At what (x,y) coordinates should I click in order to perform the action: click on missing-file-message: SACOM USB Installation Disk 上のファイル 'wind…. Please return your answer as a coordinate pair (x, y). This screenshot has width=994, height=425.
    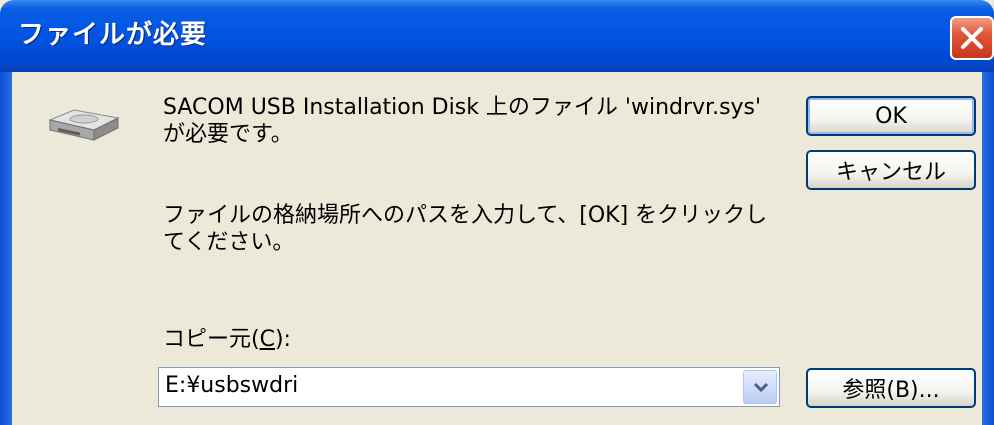
    Looking at the image, I should click on (462, 121).